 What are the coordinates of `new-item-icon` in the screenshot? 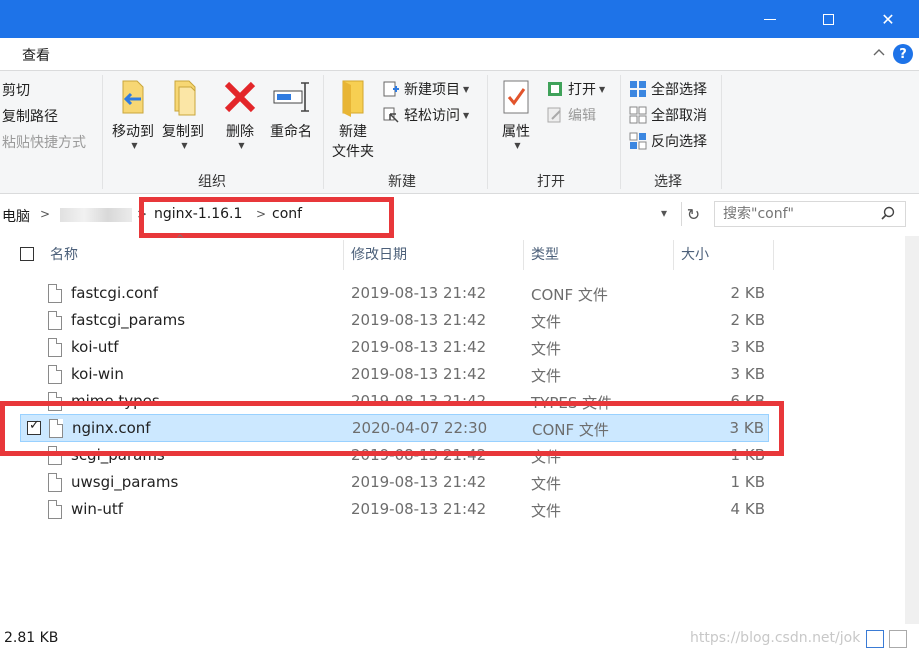 It's located at (391, 89).